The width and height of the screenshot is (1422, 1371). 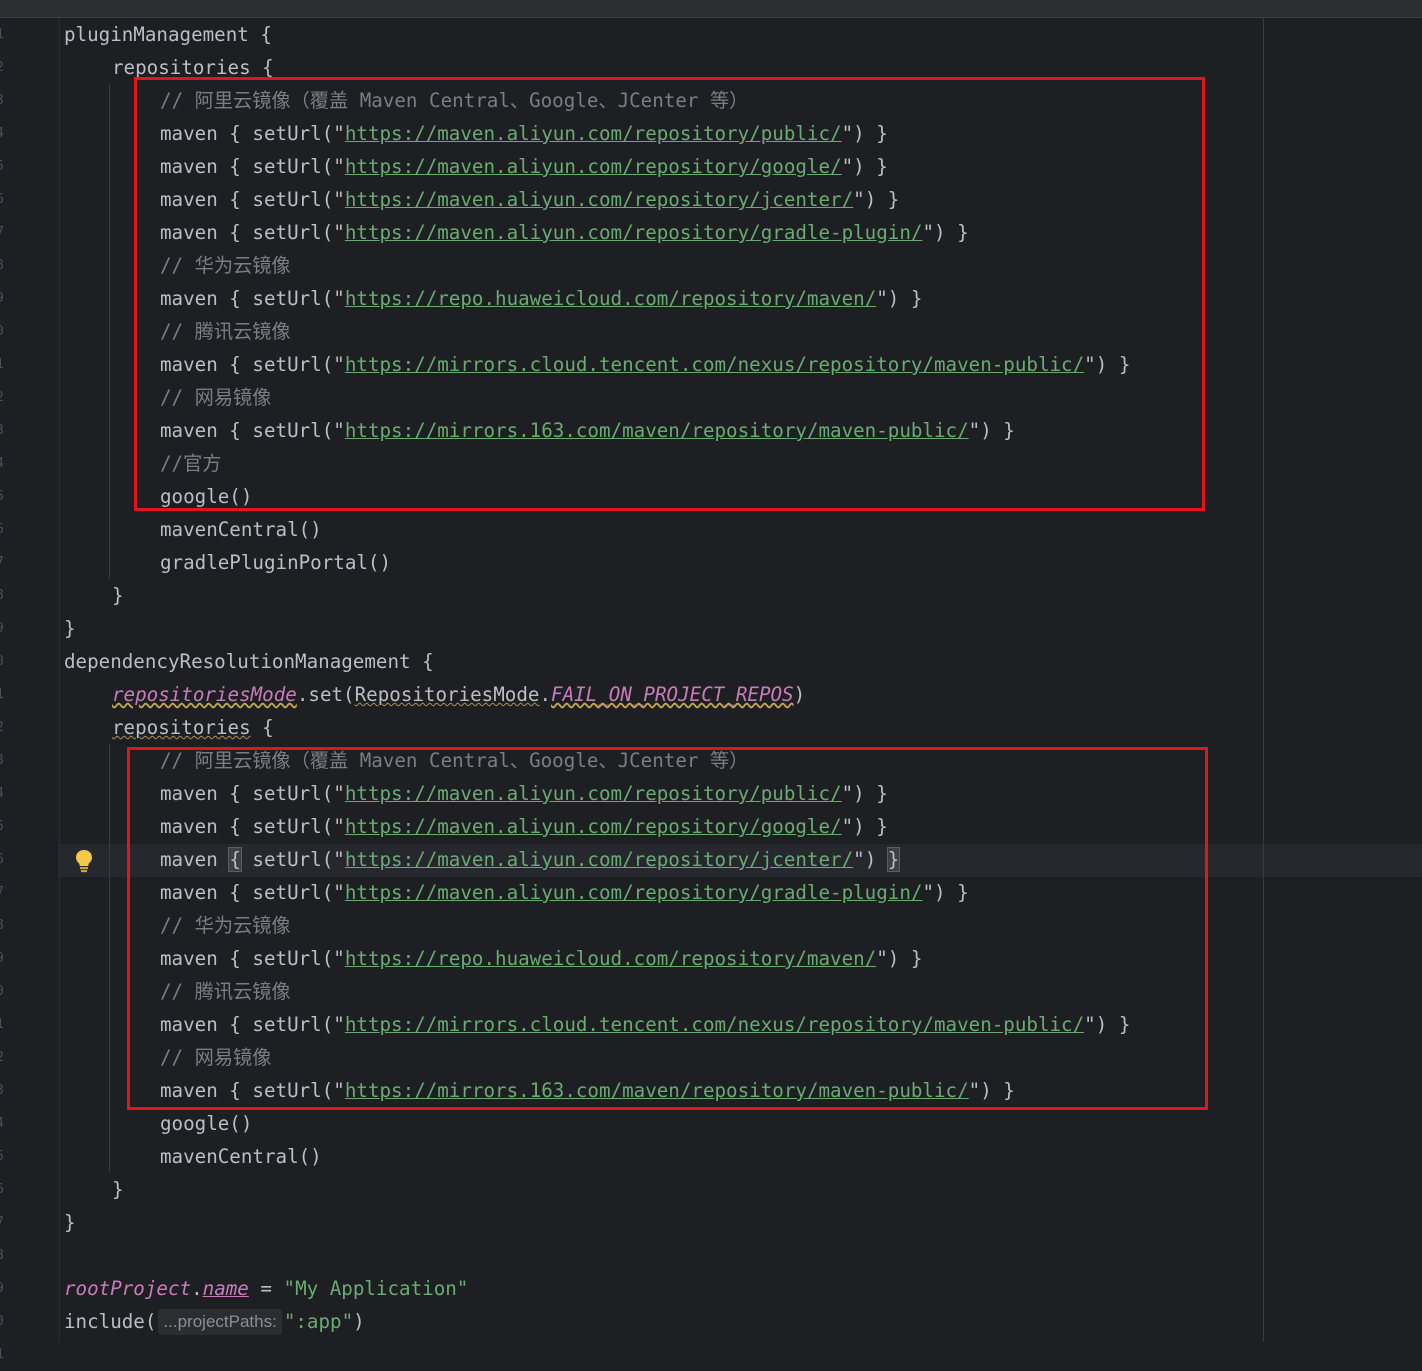 I want to click on code-token: dependencyResolutionManagement {, so click(x=249, y=661).